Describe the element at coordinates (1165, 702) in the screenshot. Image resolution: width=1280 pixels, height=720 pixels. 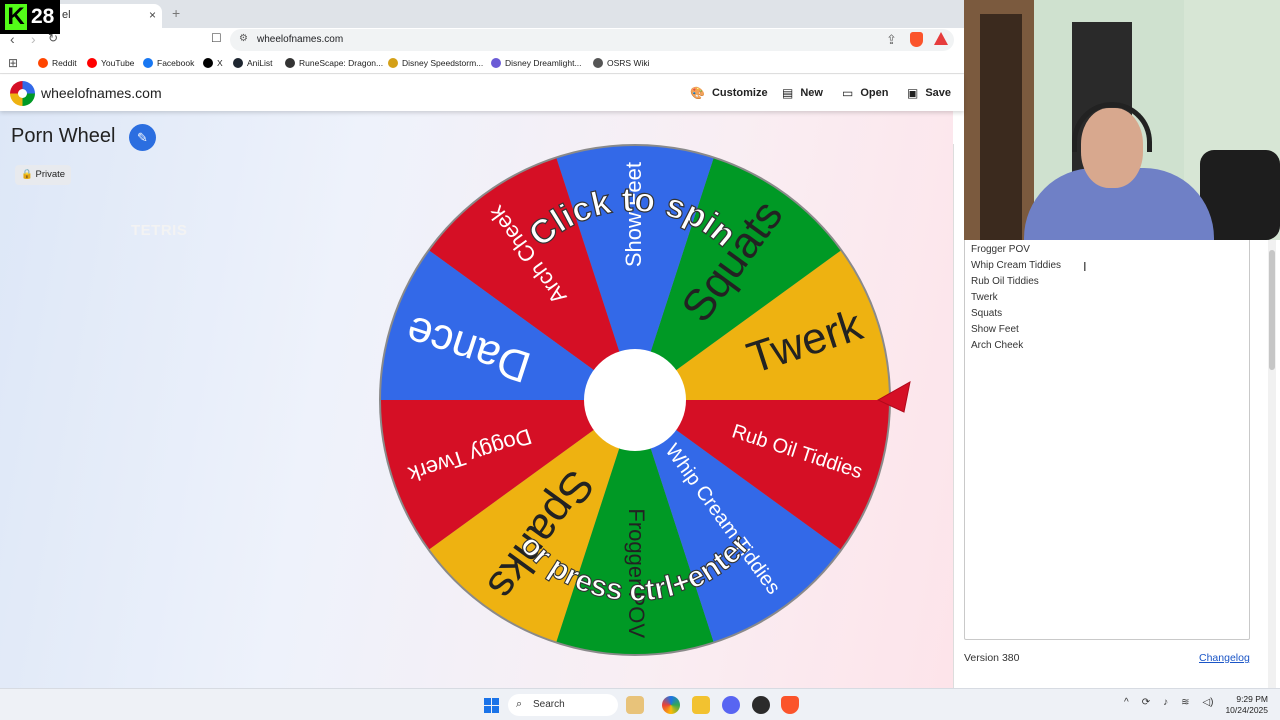
I see `microphone-icon: ♪` at that location.